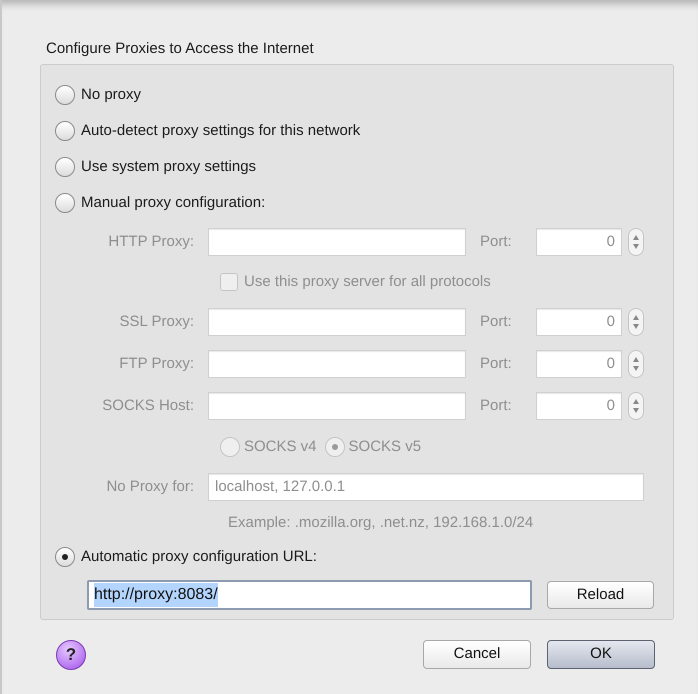 The height and width of the screenshot is (694, 698). Describe the element at coordinates (309, 595) in the screenshot. I see `url-field: http://proxy:8083/` at that location.